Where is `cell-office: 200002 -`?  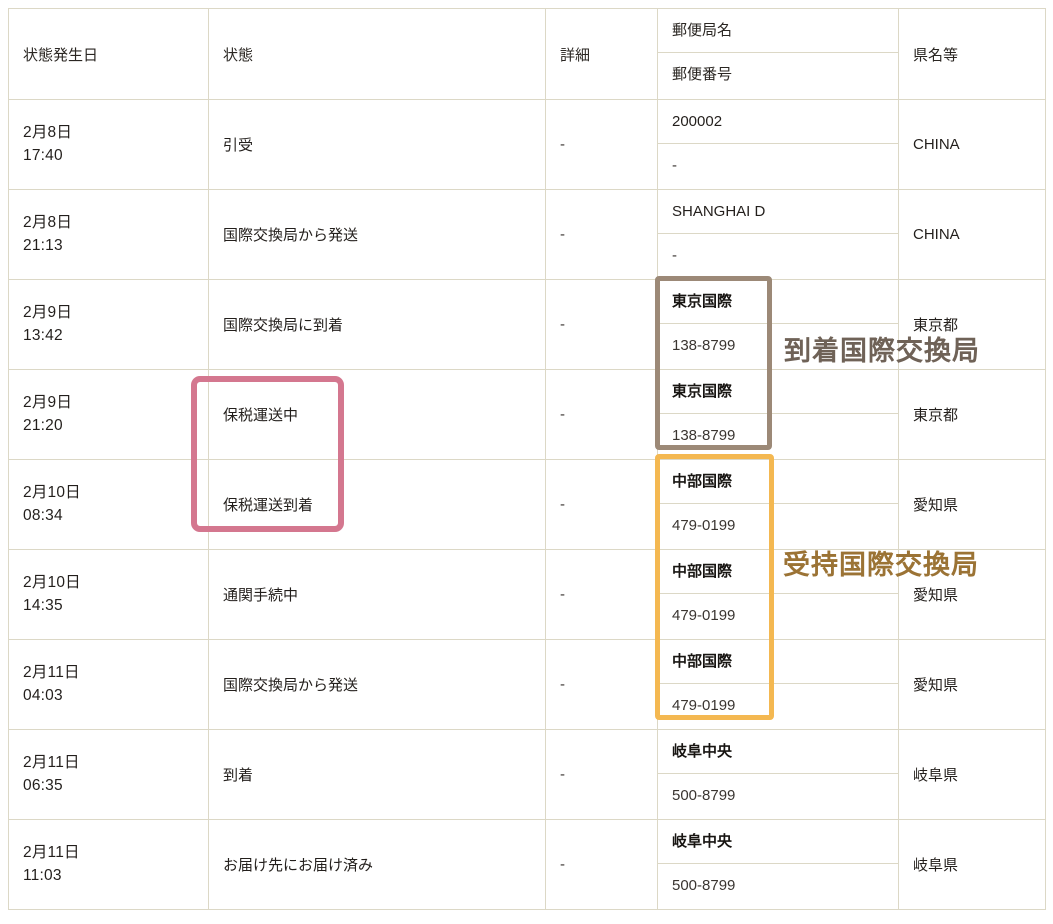 cell-office: 200002 - is located at coordinates (778, 144).